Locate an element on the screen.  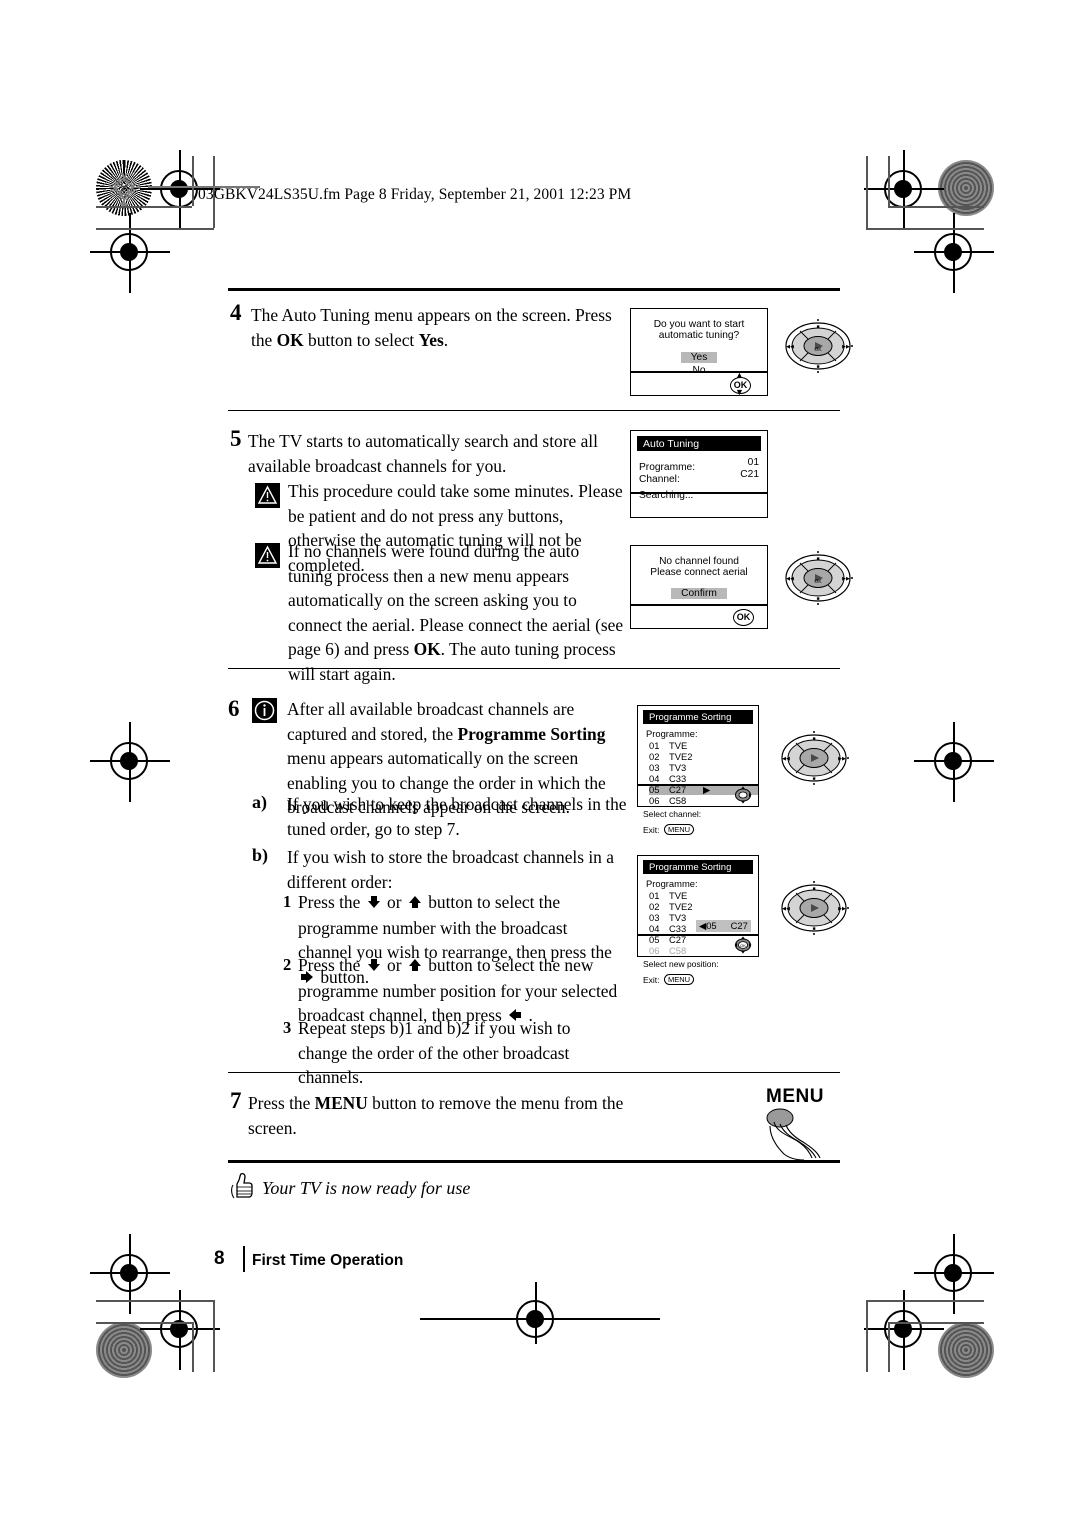
ps2-floating-name: C27 is located at coordinates (739, 925).